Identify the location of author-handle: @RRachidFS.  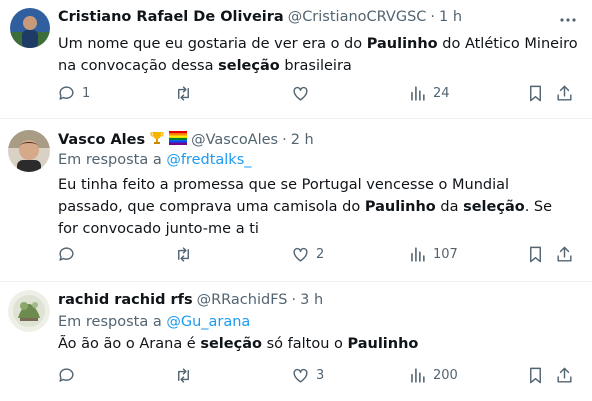
(242, 300).